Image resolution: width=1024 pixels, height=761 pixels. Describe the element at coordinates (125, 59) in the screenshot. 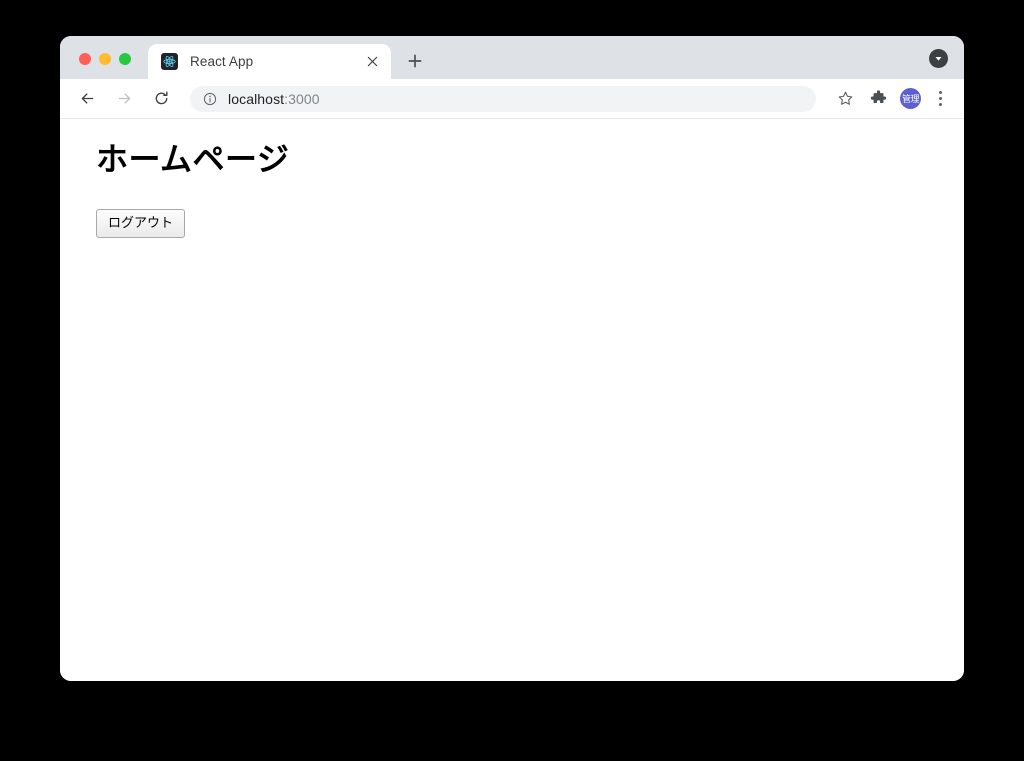

I see `maximize-window-button` at that location.